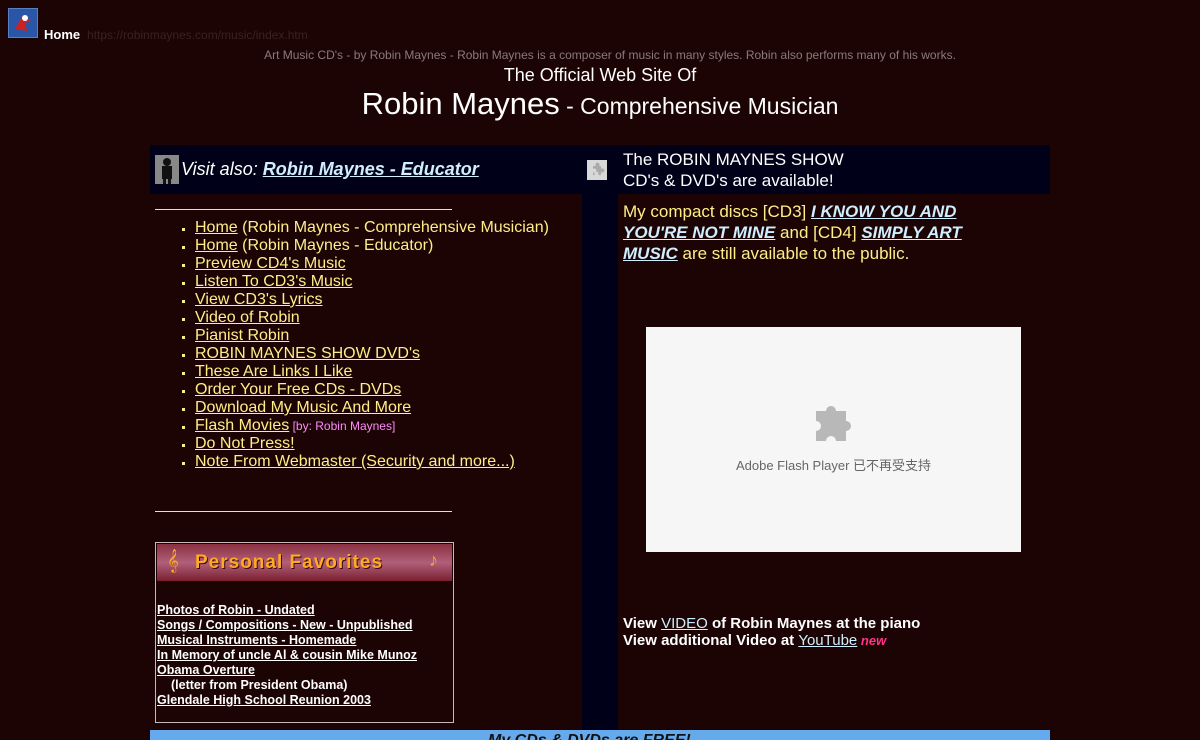 Image resolution: width=1200 pixels, height=740 pixels. Describe the element at coordinates (793, 253) in the screenshot. I see `cd-text-part: are still available to the public.` at that location.